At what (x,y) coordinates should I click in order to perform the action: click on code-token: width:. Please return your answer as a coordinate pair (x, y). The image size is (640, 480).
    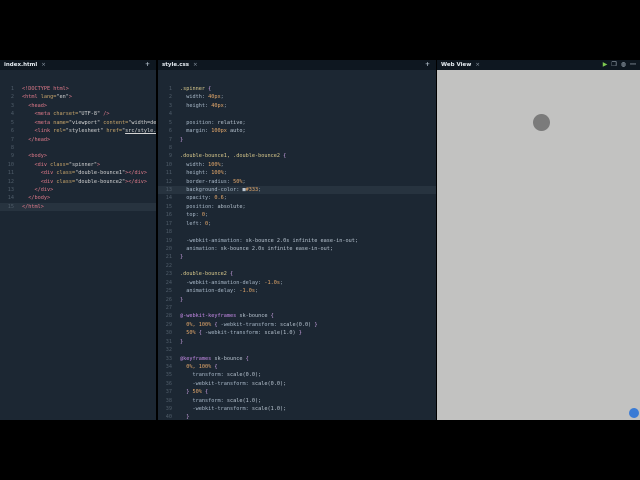
    Looking at the image, I should click on (194, 97).